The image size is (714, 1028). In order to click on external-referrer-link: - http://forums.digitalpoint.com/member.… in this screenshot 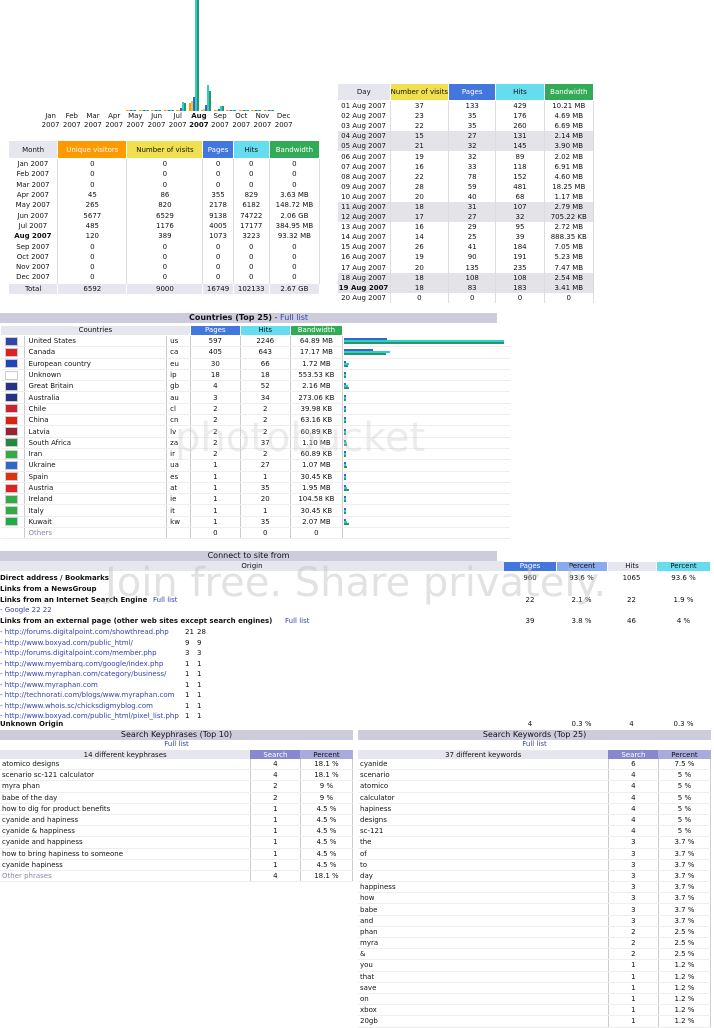, I will do `click(78, 653)`.